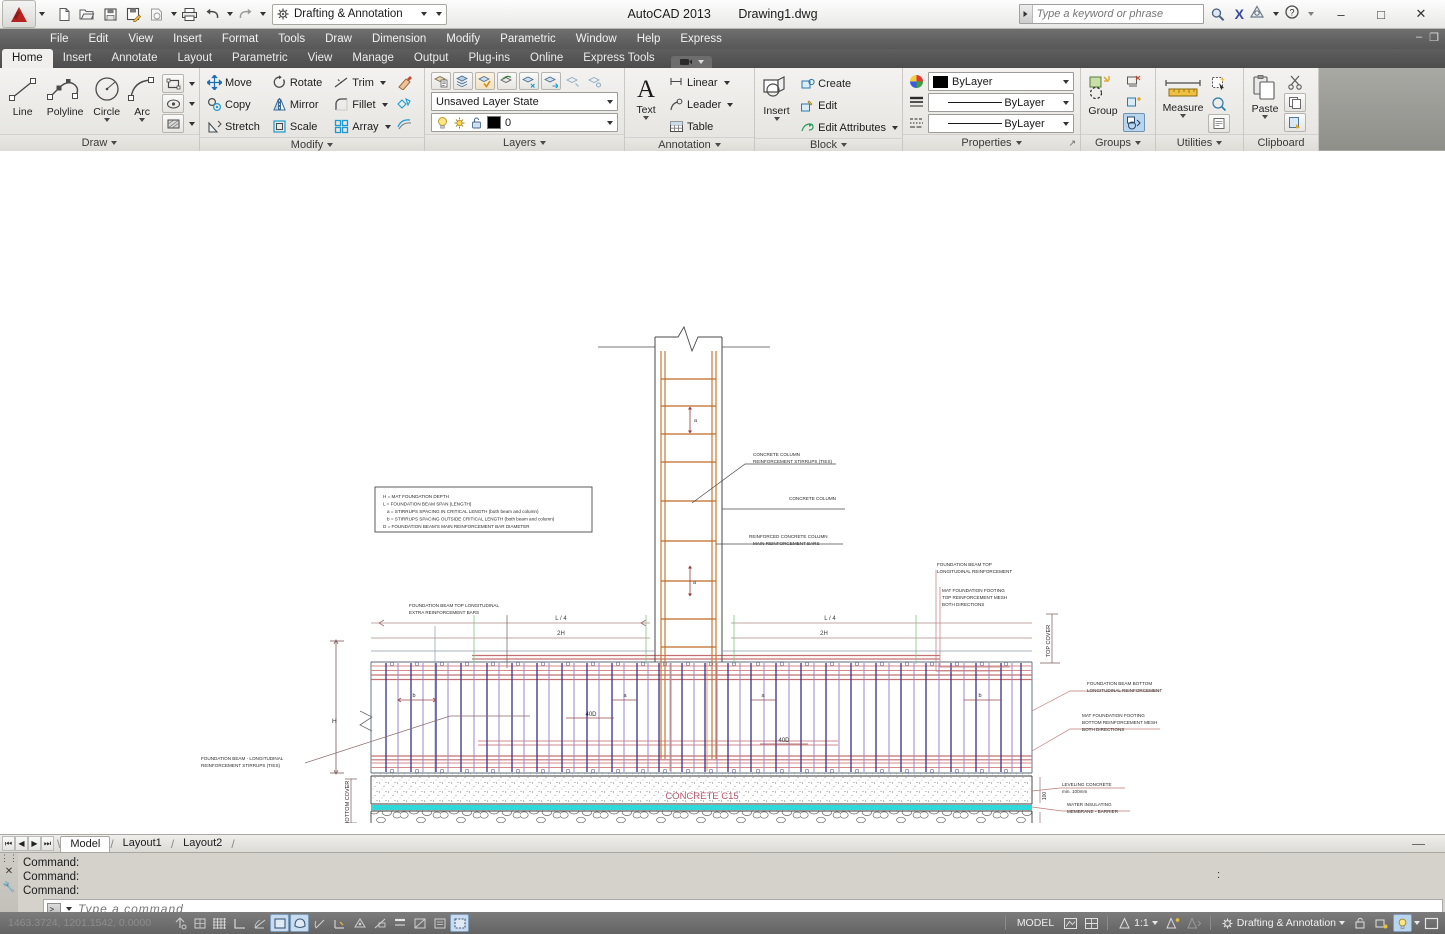  What do you see at coordinates (463, 39) in the screenshot?
I see `menu-modify: Modify` at bounding box center [463, 39].